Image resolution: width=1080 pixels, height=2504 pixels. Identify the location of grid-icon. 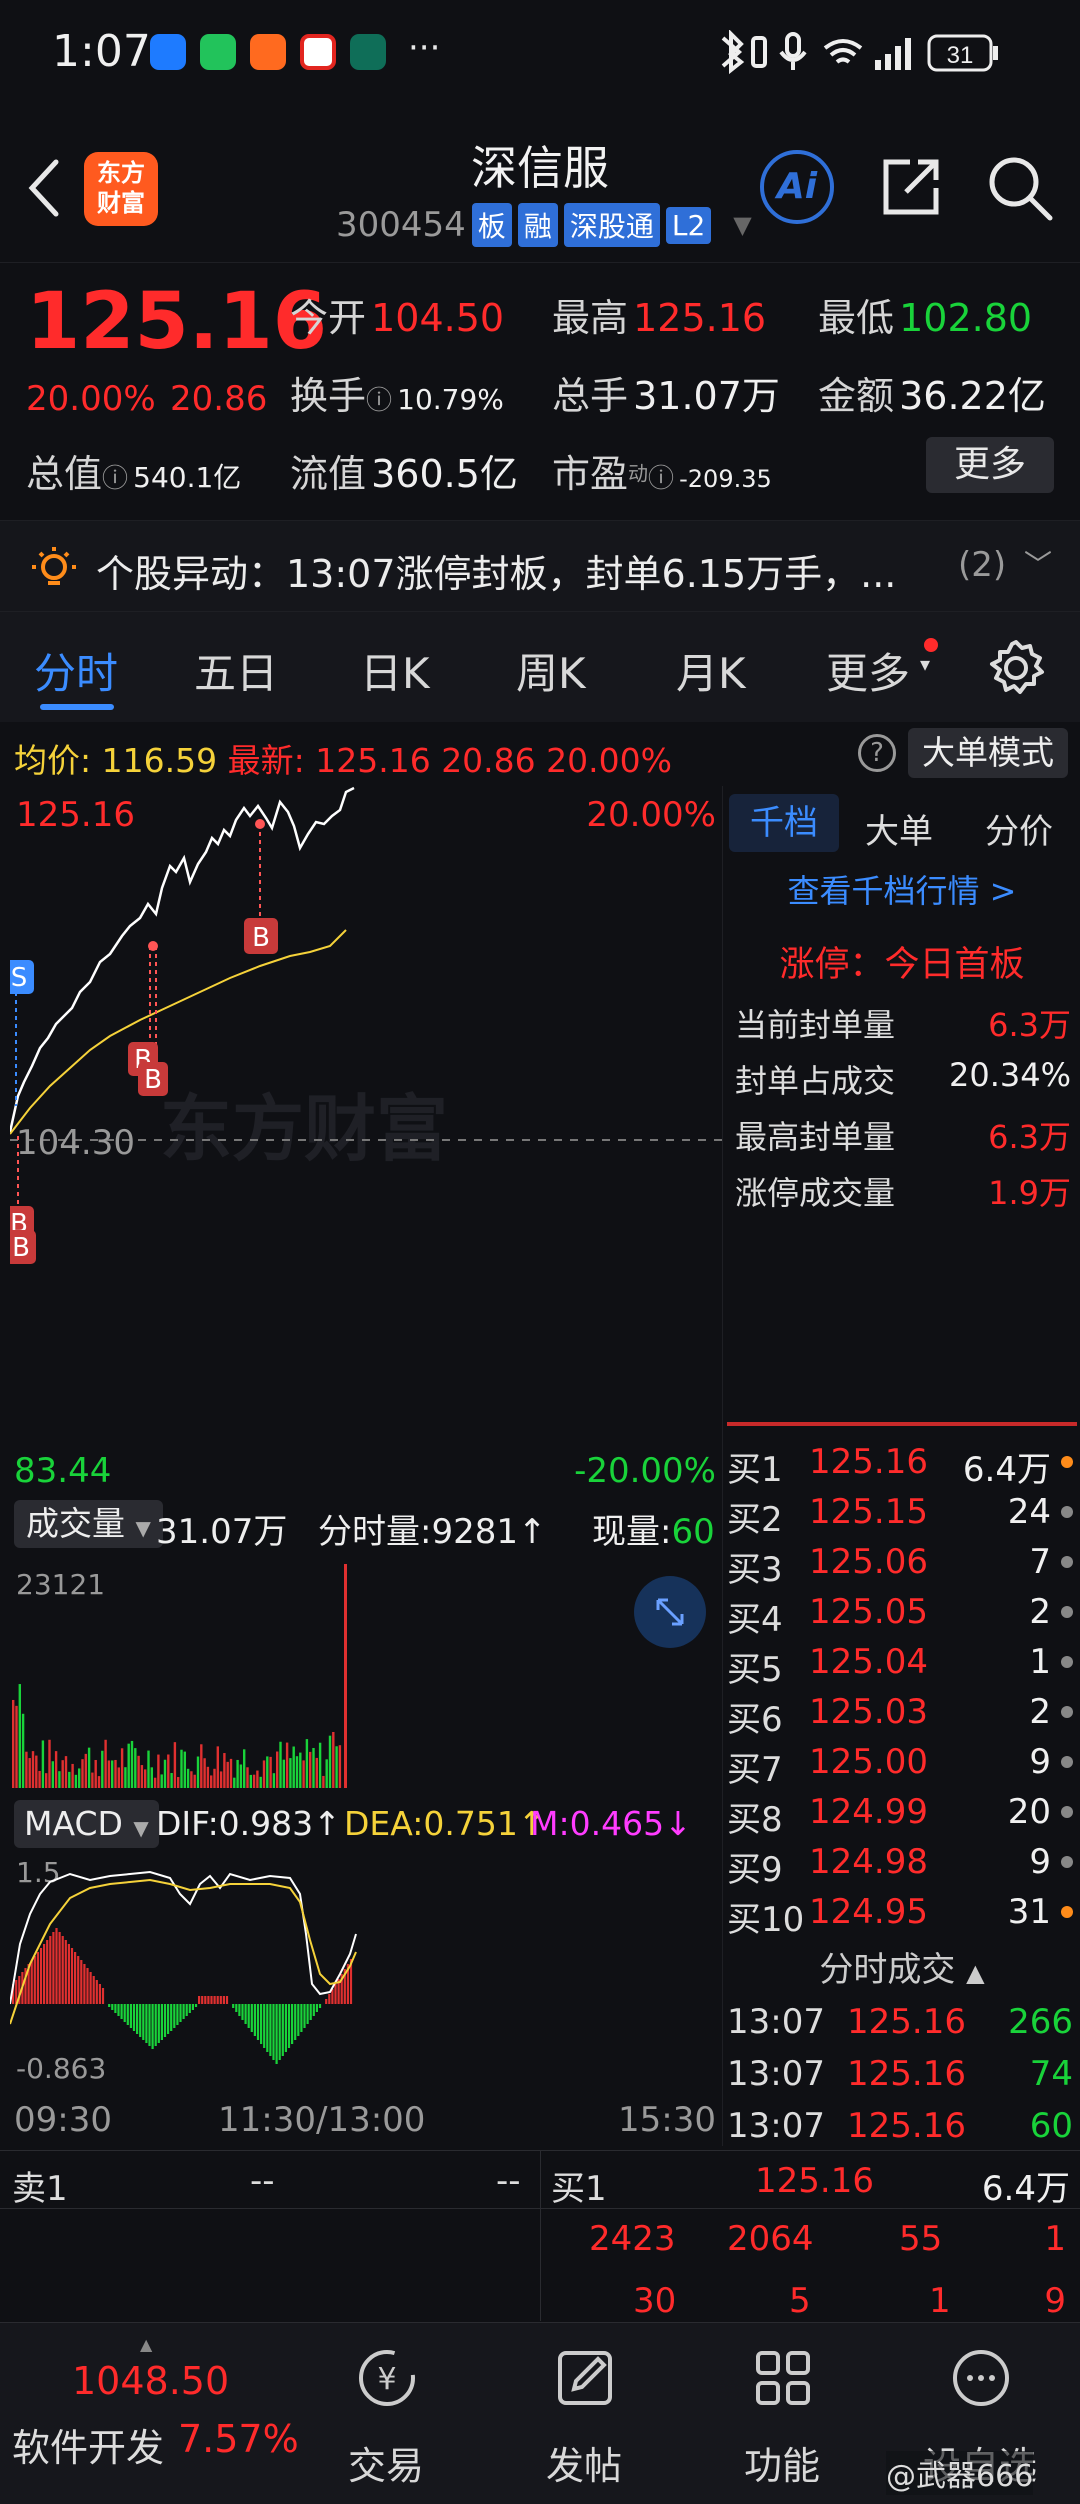
(783, 2378).